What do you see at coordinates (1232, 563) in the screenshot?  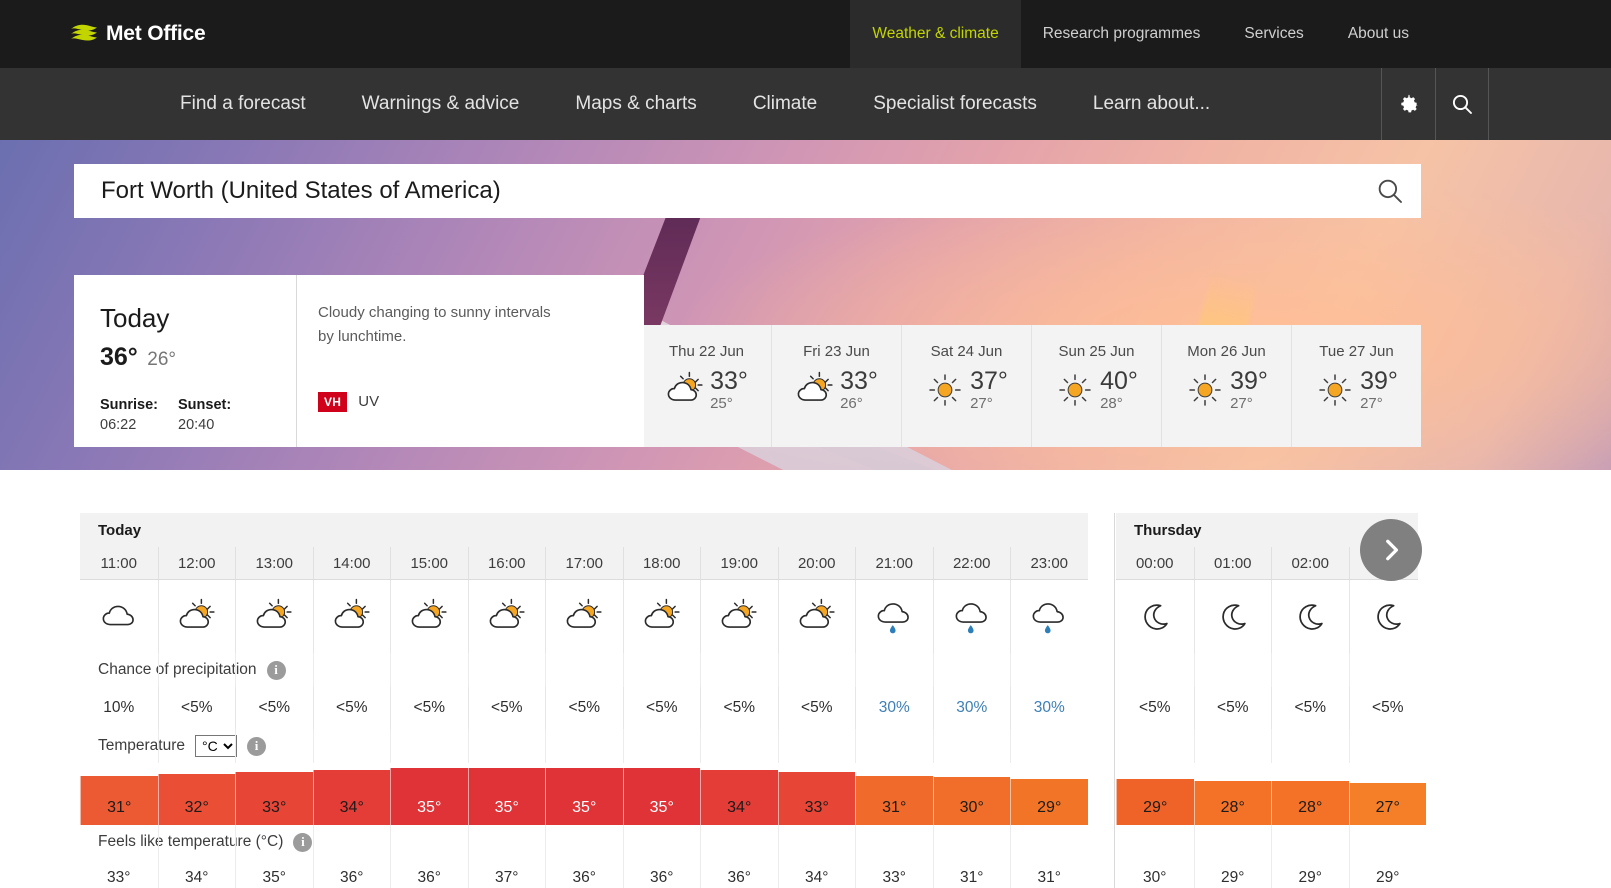 I see `hour-time-cell: 01:00` at bounding box center [1232, 563].